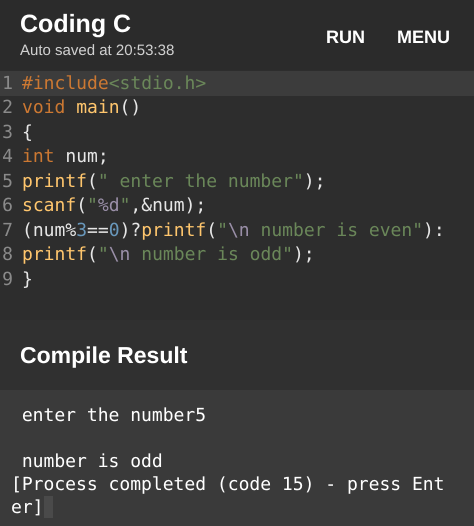 The height and width of the screenshot is (526, 474). I want to click on code-line: 7 (num%3==0)?printf("\n number is even"):, so click(237, 230).